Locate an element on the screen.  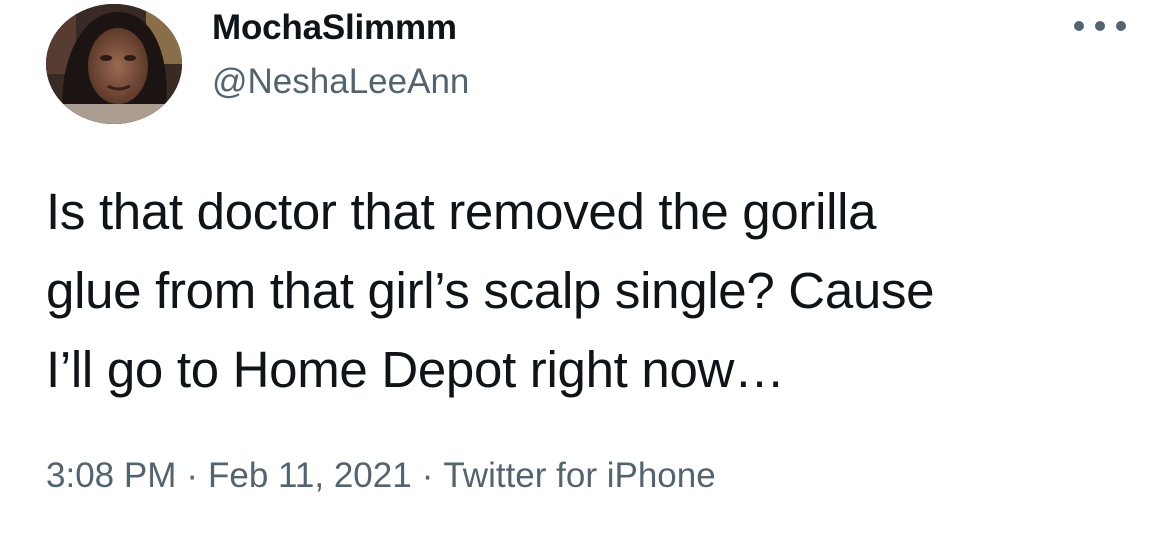
tweet-source: Twitter for iPhone is located at coordinates (579, 475).